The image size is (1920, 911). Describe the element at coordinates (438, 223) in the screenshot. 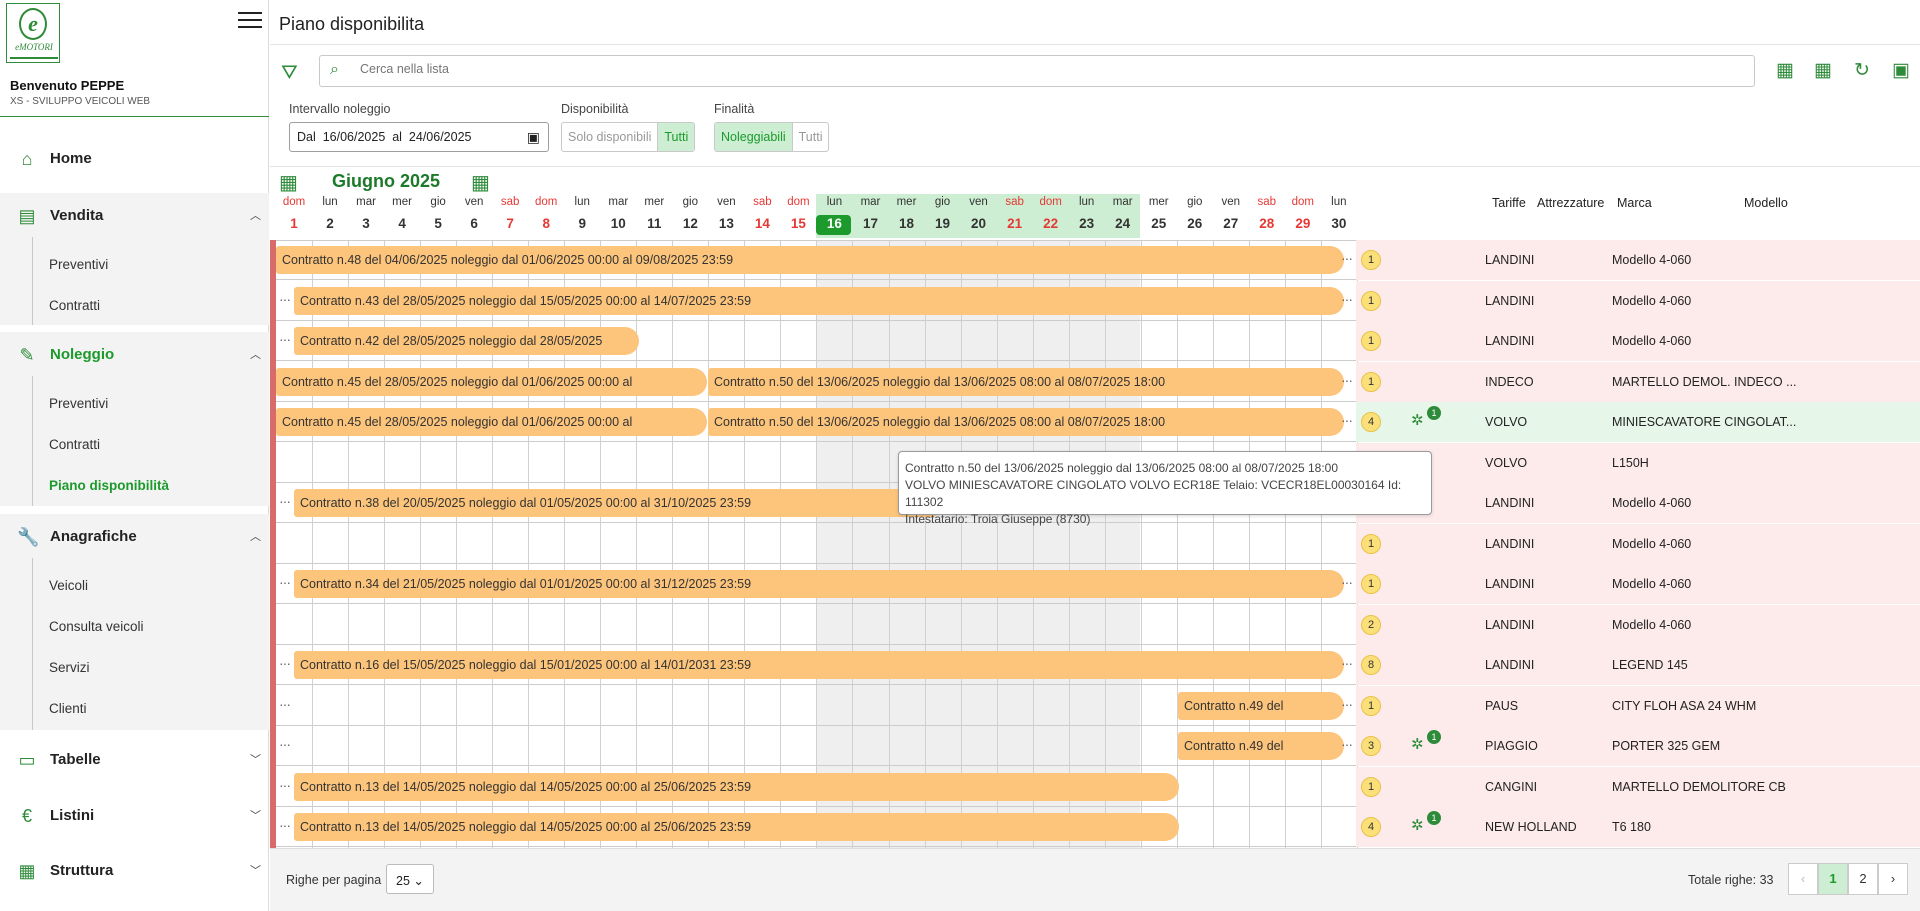

I see `day-number-5: 5` at that location.